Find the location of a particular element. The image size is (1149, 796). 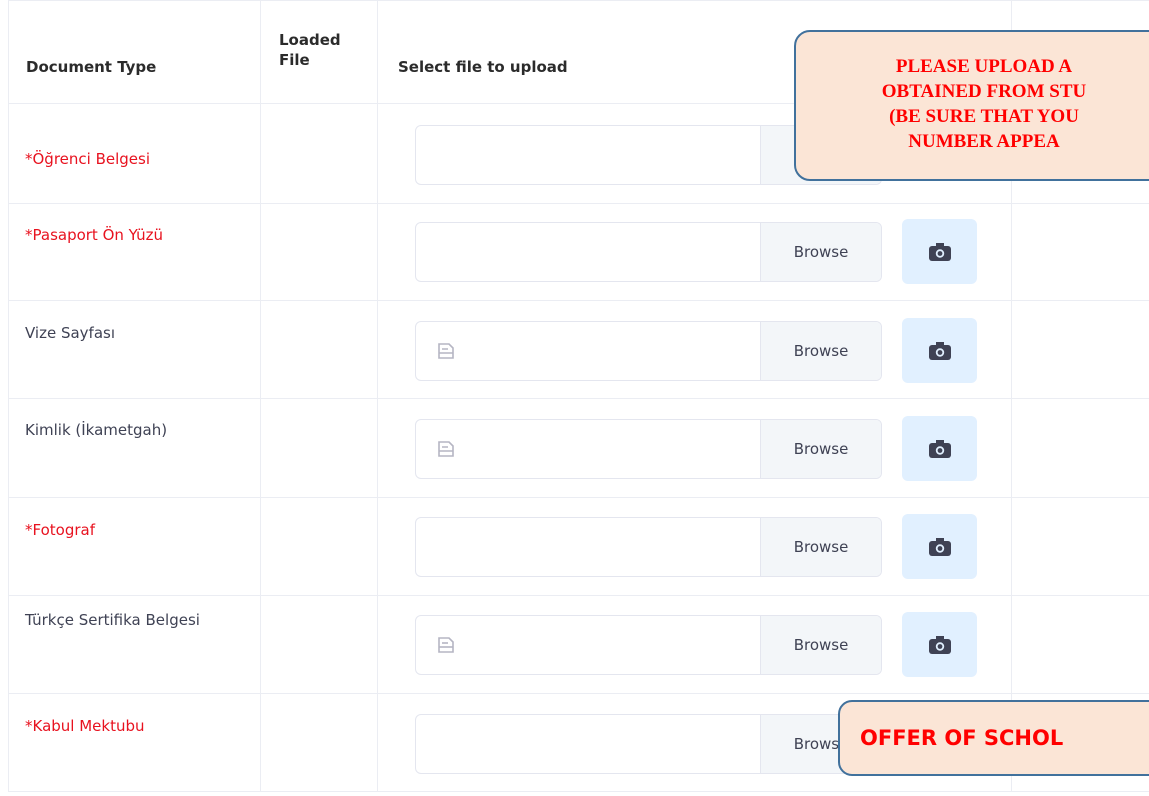

document-label: Vize Sayfası is located at coordinates (70, 333).